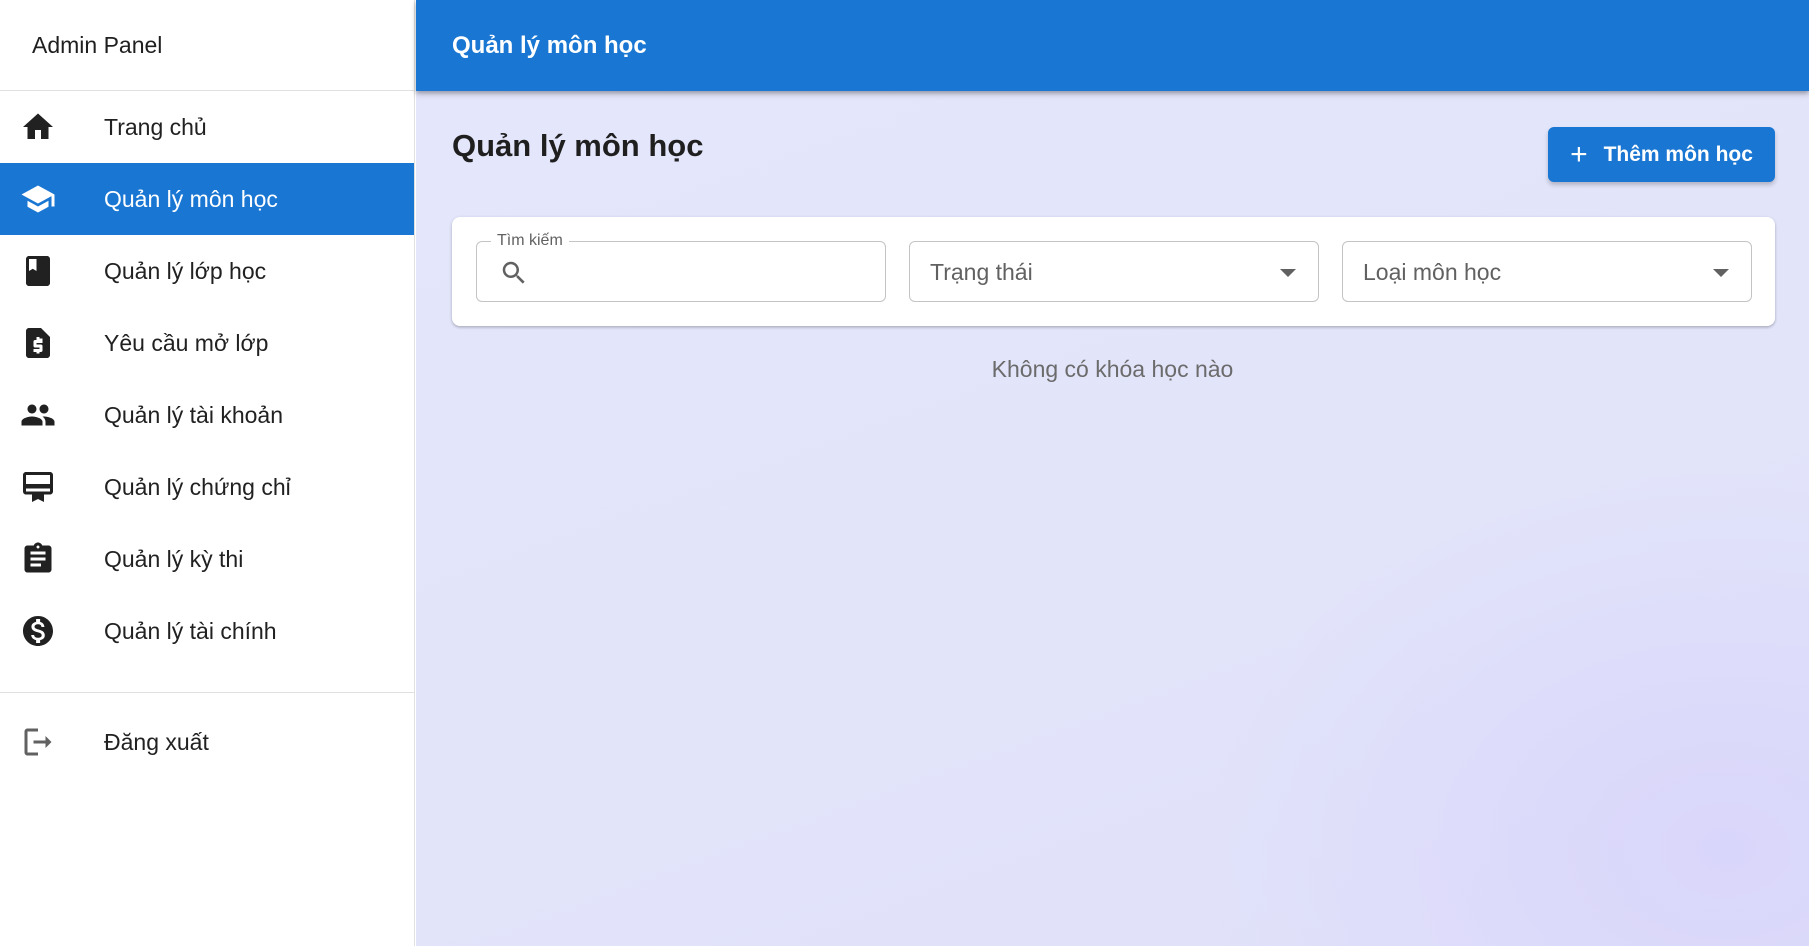 This screenshot has width=1809, height=946. What do you see at coordinates (52, 415) in the screenshot?
I see `people-icon` at bounding box center [52, 415].